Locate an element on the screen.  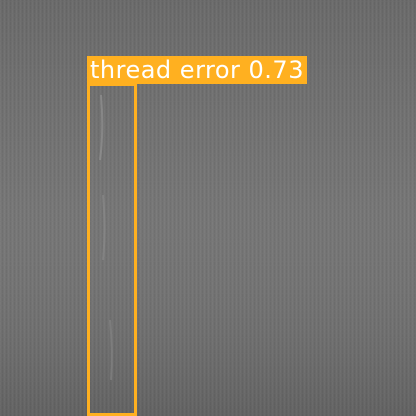
detection-label: thread error 0.73 is located at coordinates (197, 70).